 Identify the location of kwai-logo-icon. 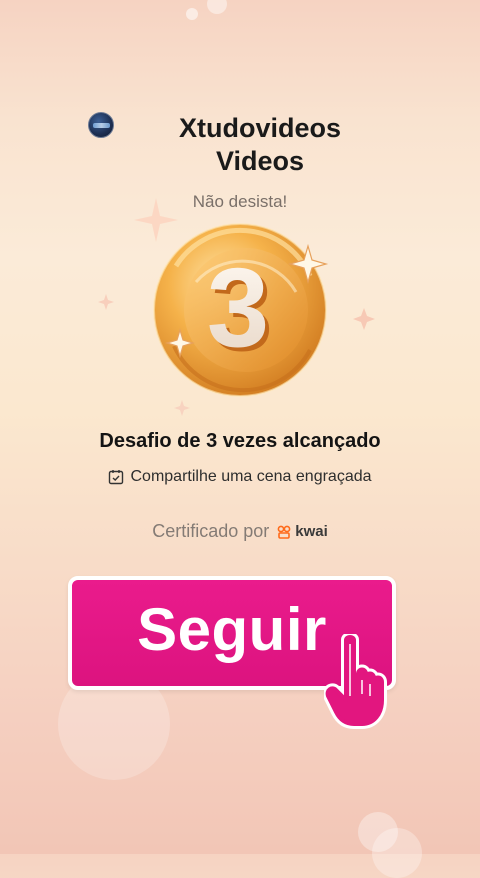
(285, 532).